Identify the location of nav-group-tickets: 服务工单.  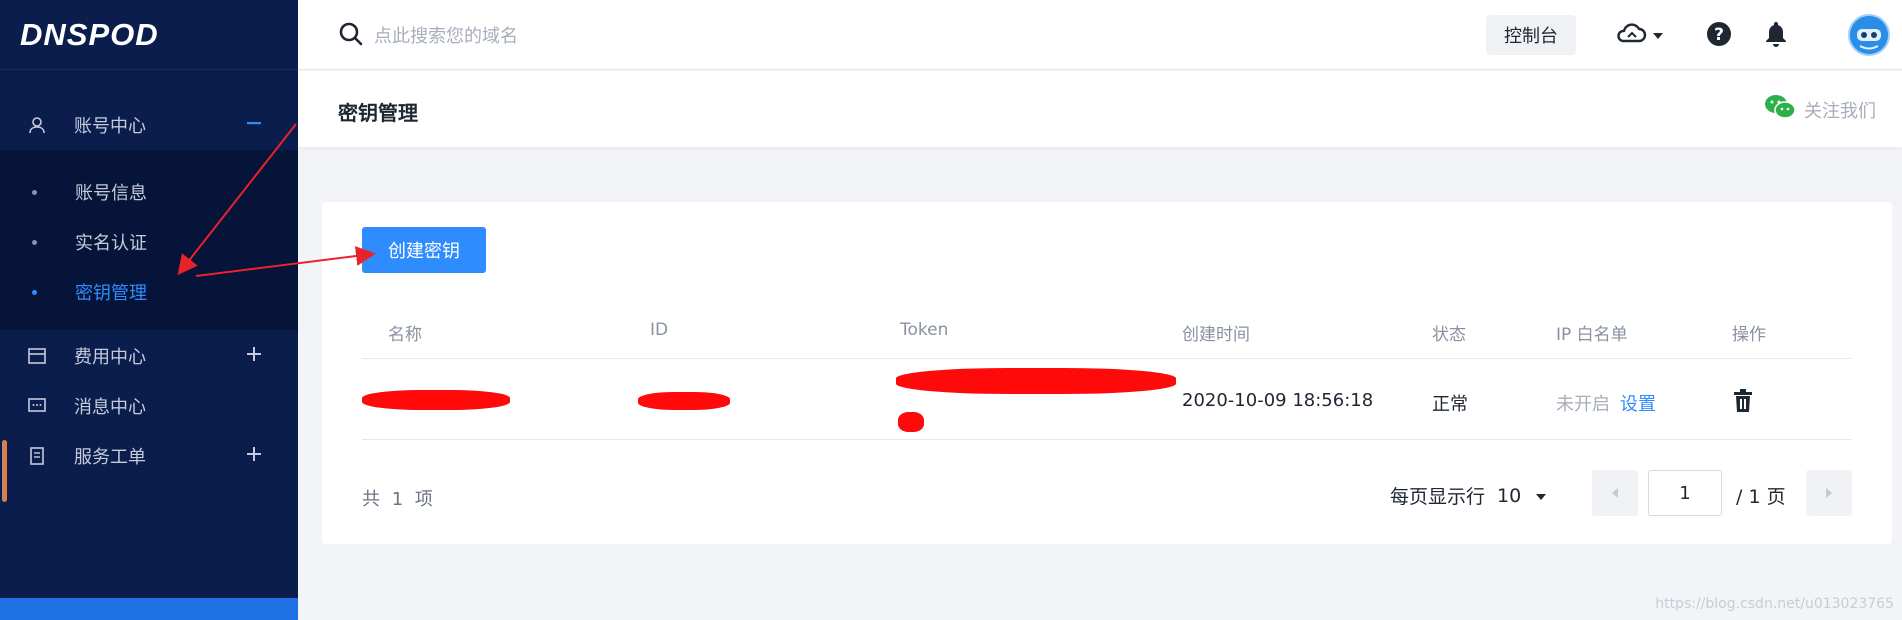
(149, 456).